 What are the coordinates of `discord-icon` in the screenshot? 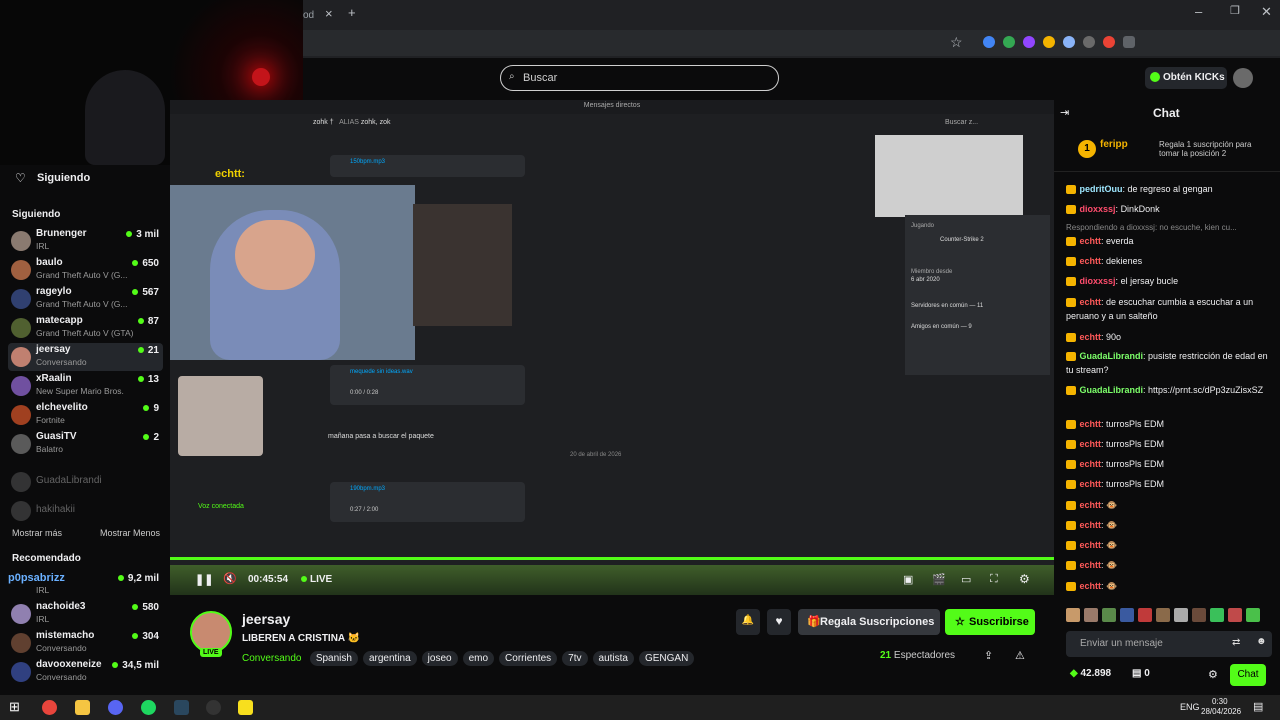 It's located at (115, 707).